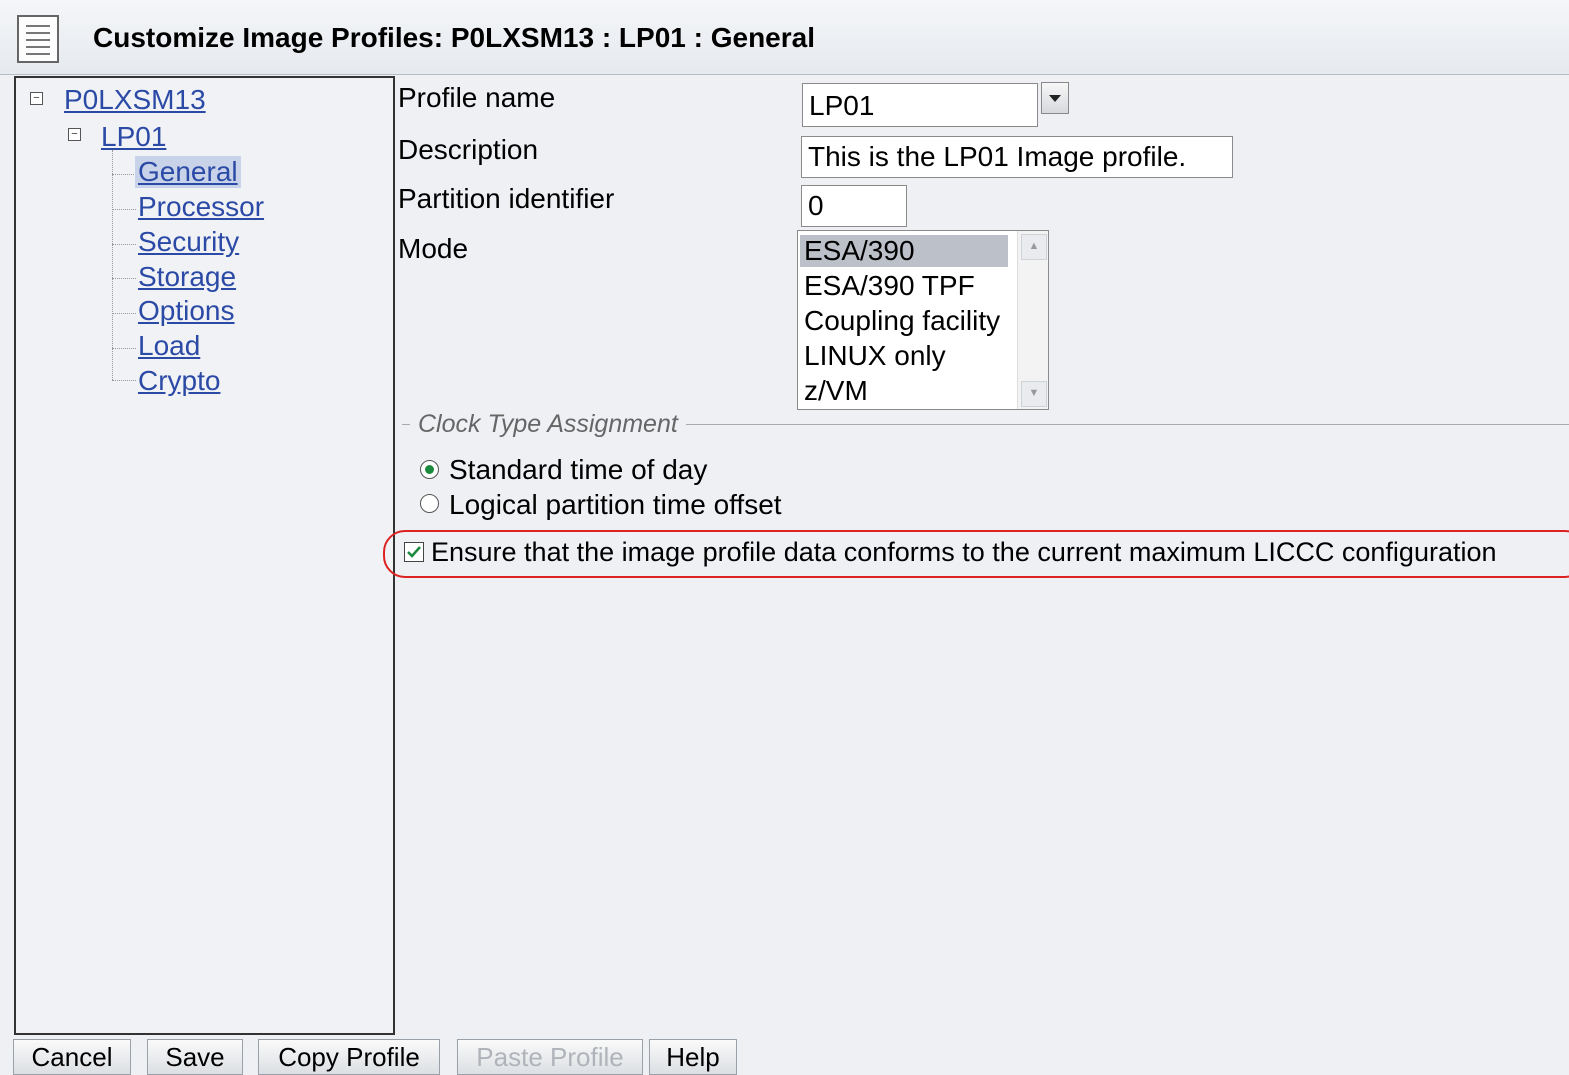 The height and width of the screenshot is (1075, 1569). What do you see at coordinates (1034, 247) in the screenshot?
I see `scroll-up-icon: ▲` at bounding box center [1034, 247].